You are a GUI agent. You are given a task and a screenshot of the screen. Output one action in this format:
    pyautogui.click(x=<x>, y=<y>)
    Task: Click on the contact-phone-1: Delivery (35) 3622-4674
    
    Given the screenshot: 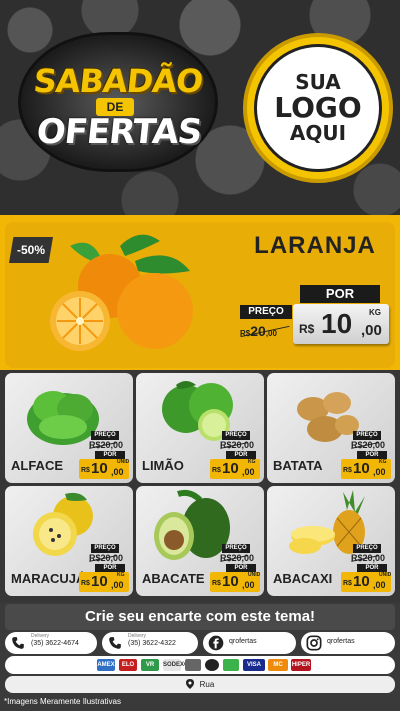 What is the action you would take?
    pyautogui.click(x=51, y=643)
    